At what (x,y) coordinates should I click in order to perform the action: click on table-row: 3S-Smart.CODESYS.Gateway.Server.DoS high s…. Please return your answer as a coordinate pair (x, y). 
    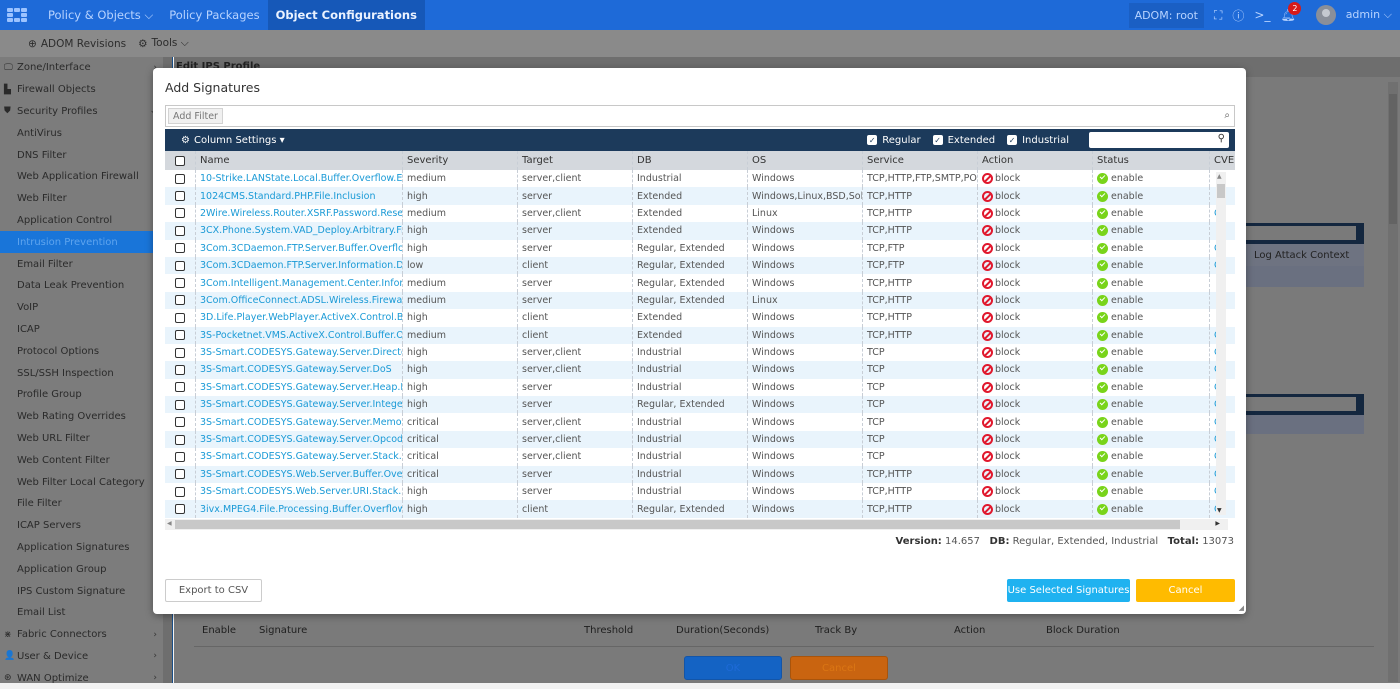
    Looking at the image, I should click on (700, 370).